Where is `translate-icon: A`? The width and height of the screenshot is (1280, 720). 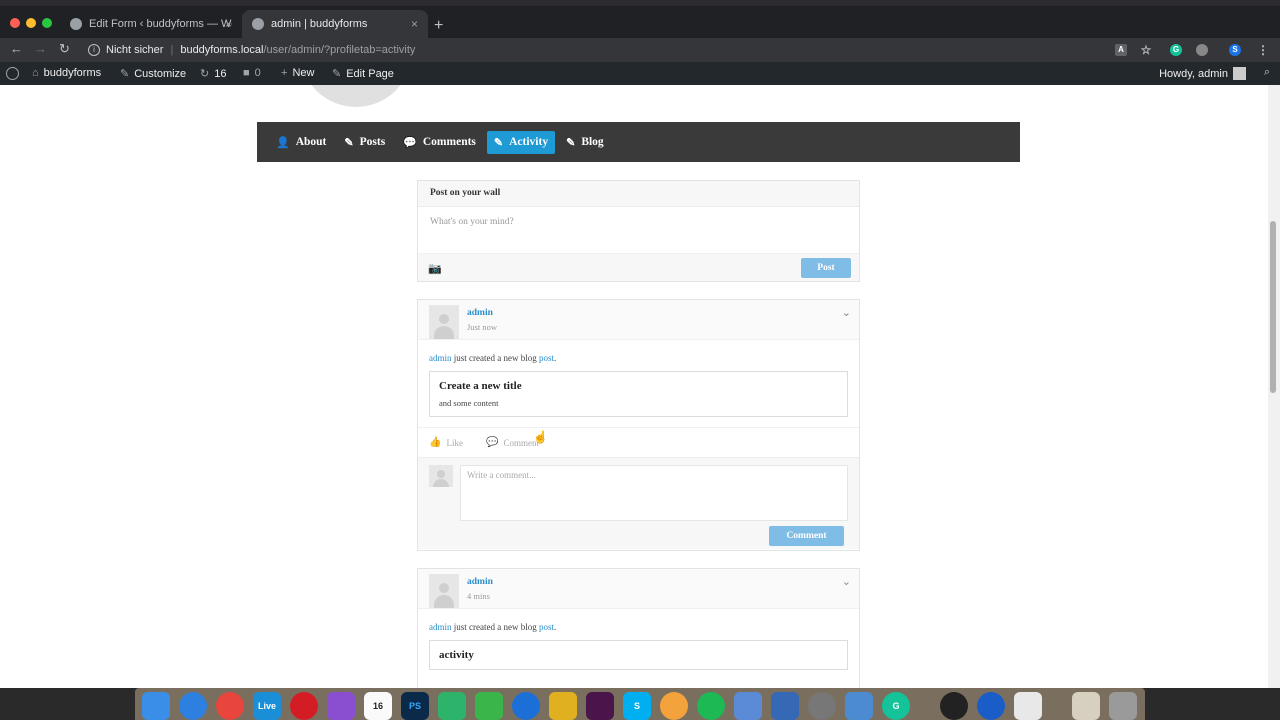 translate-icon: A is located at coordinates (1121, 50).